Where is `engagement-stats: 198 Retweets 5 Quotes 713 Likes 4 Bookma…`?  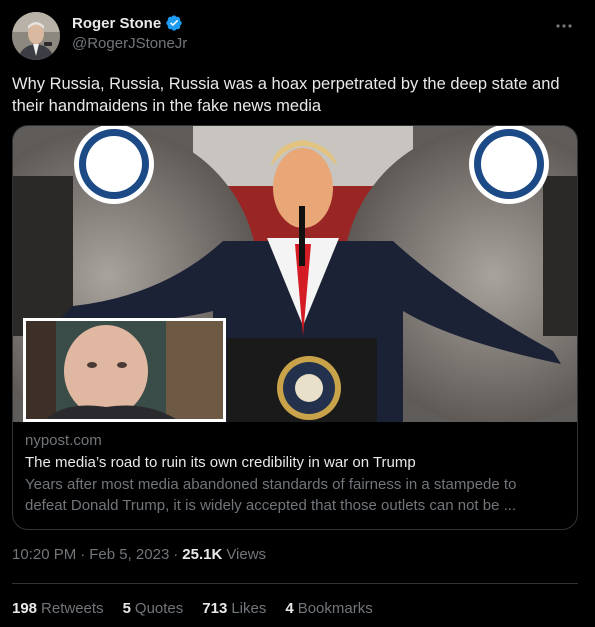
engagement-stats: 198 Retweets 5 Quotes 713 Likes 4 Bookma… is located at coordinates (192, 608).